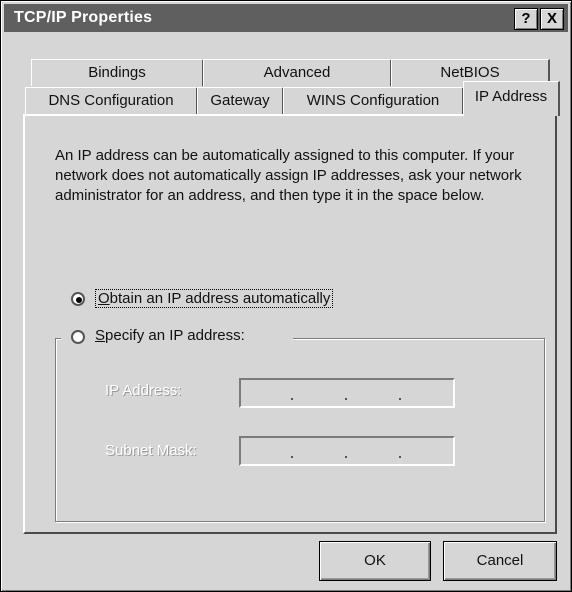  What do you see at coordinates (170, 335) in the screenshot?
I see `specify-ip-label: Specify an IP address:` at bounding box center [170, 335].